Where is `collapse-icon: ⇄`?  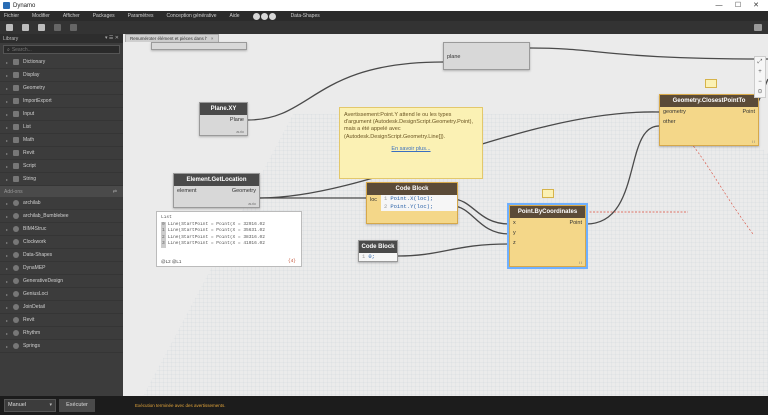 collapse-icon: ⇄ is located at coordinates (115, 192).